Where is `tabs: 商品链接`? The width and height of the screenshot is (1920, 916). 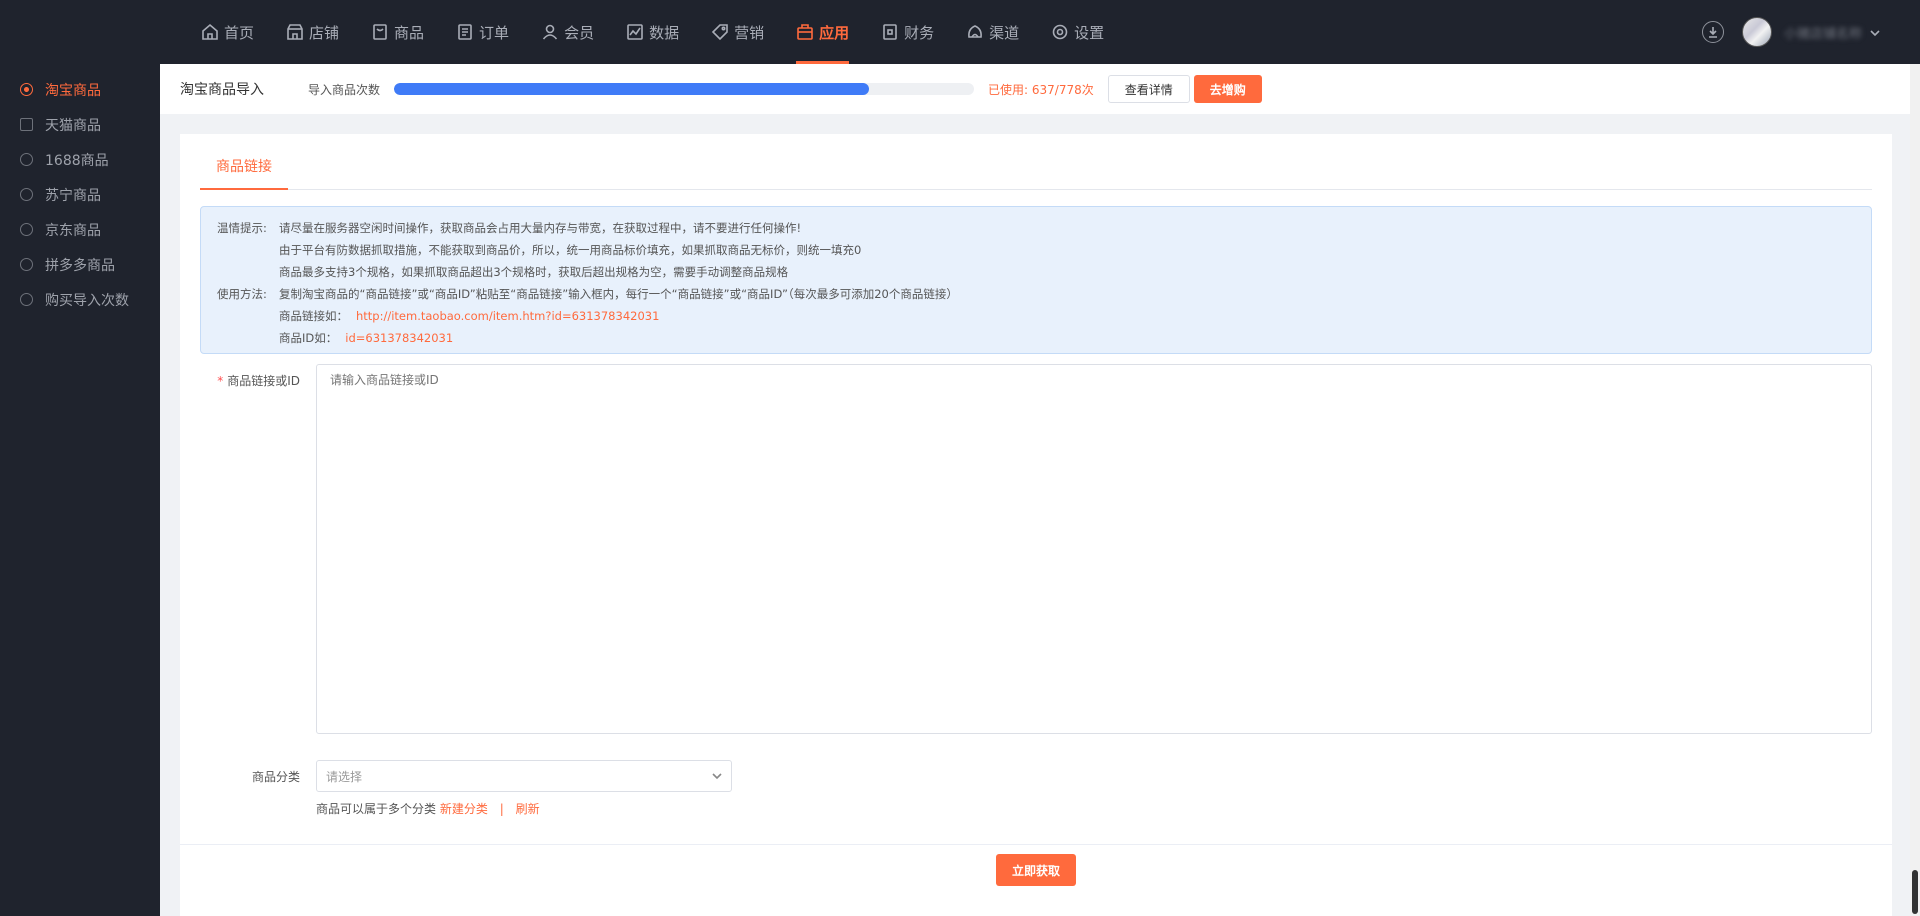
tabs: 商品链接 is located at coordinates (1036, 172).